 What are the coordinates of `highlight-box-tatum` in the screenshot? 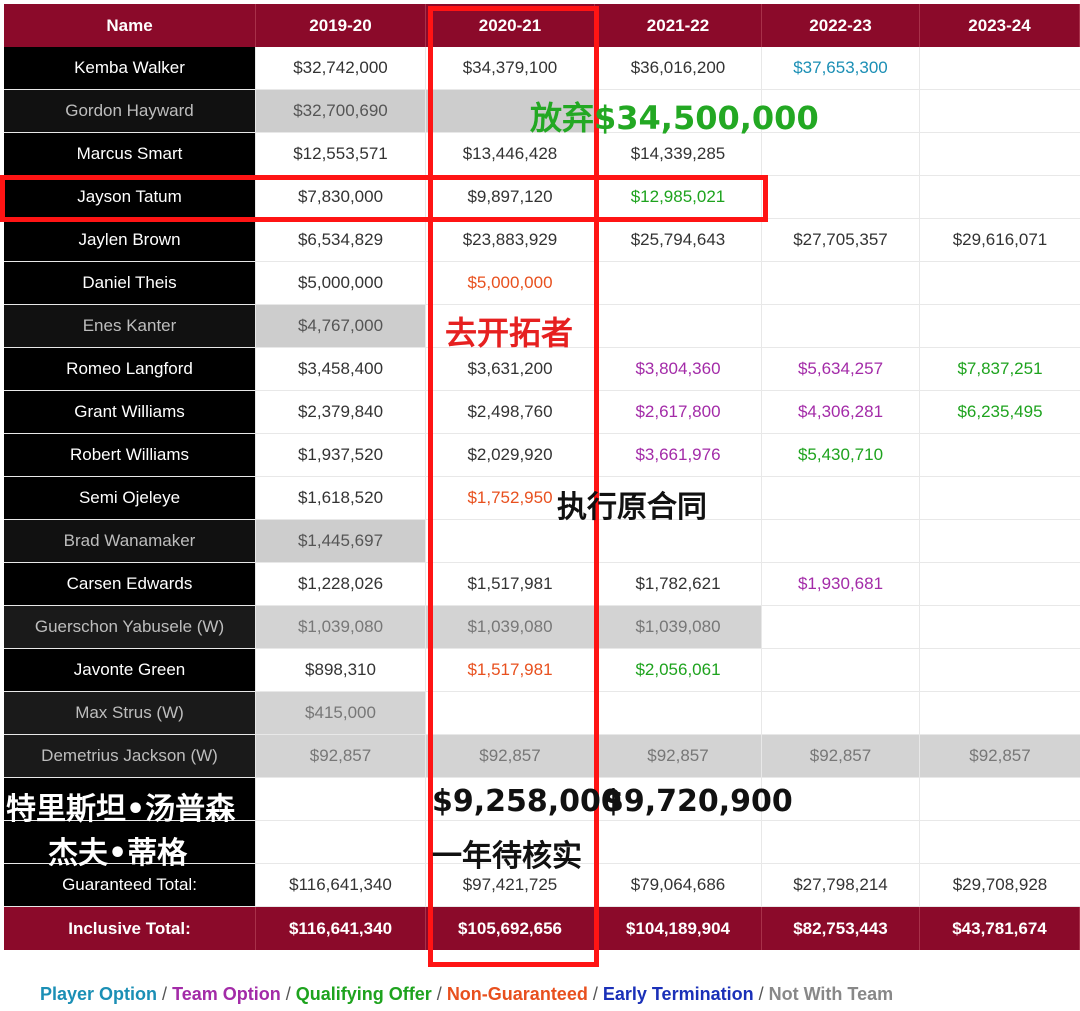 It's located at (384, 198).